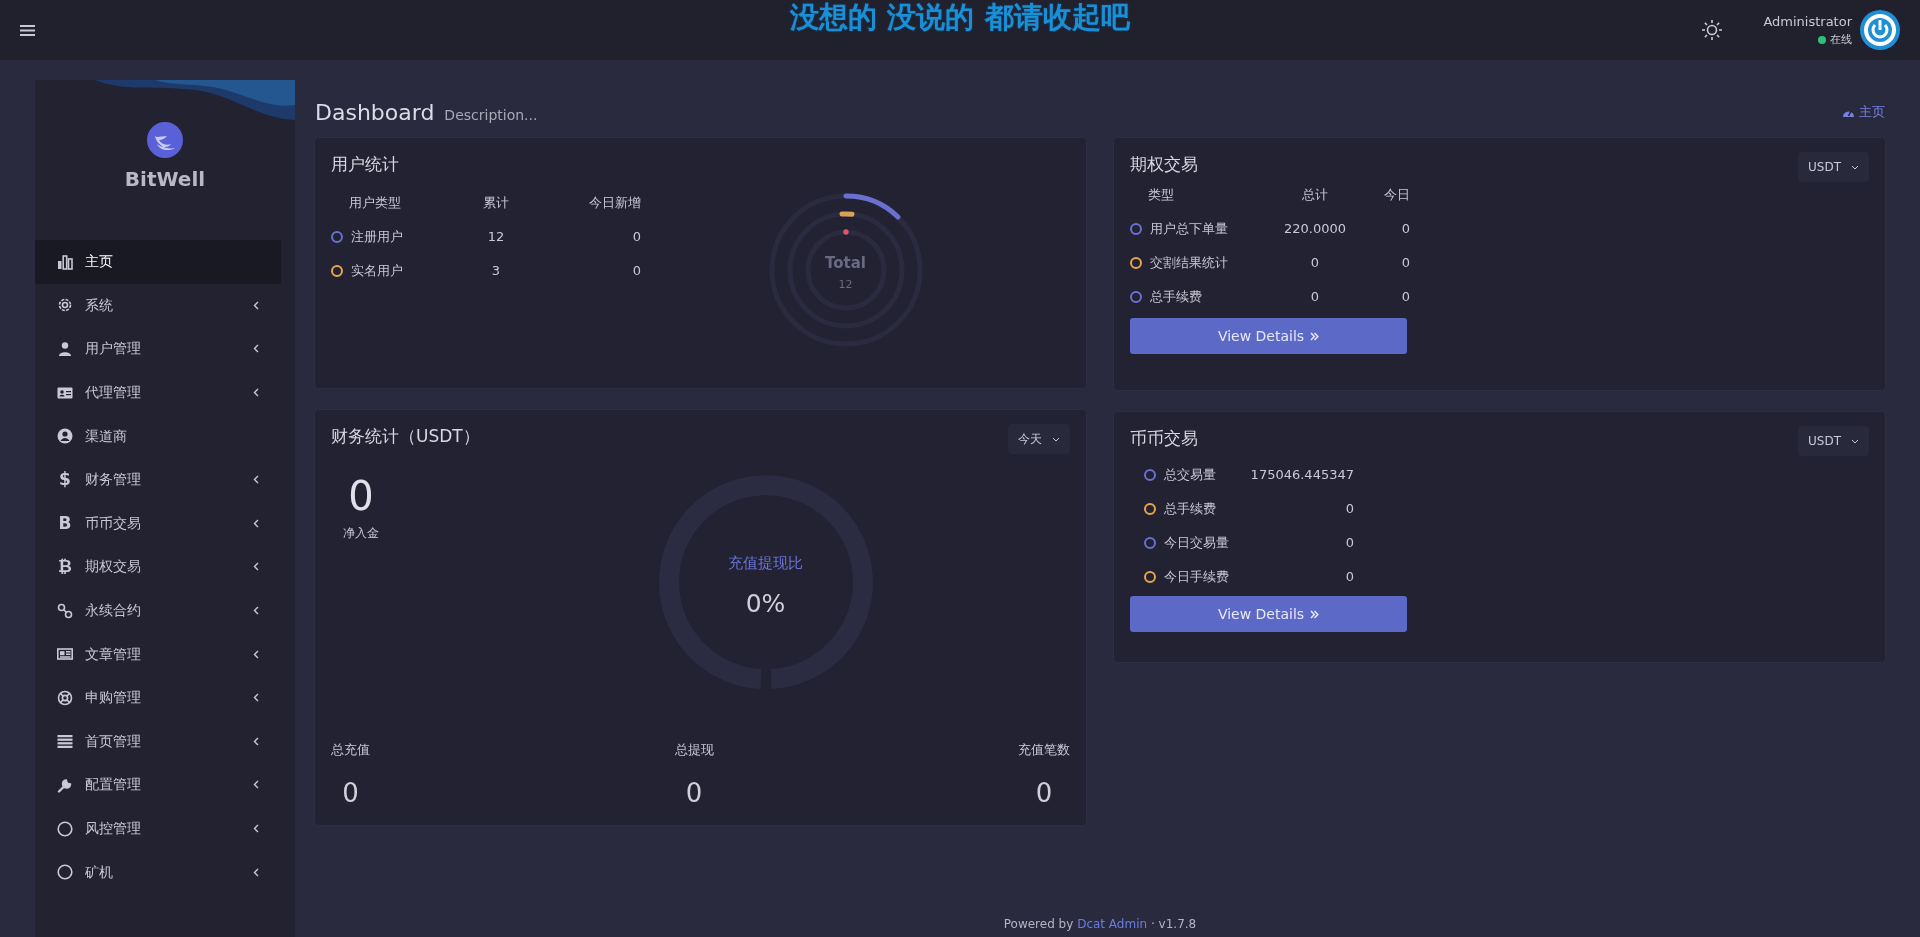  I want to click on sidebar-item: 主页, so click(158, 262).